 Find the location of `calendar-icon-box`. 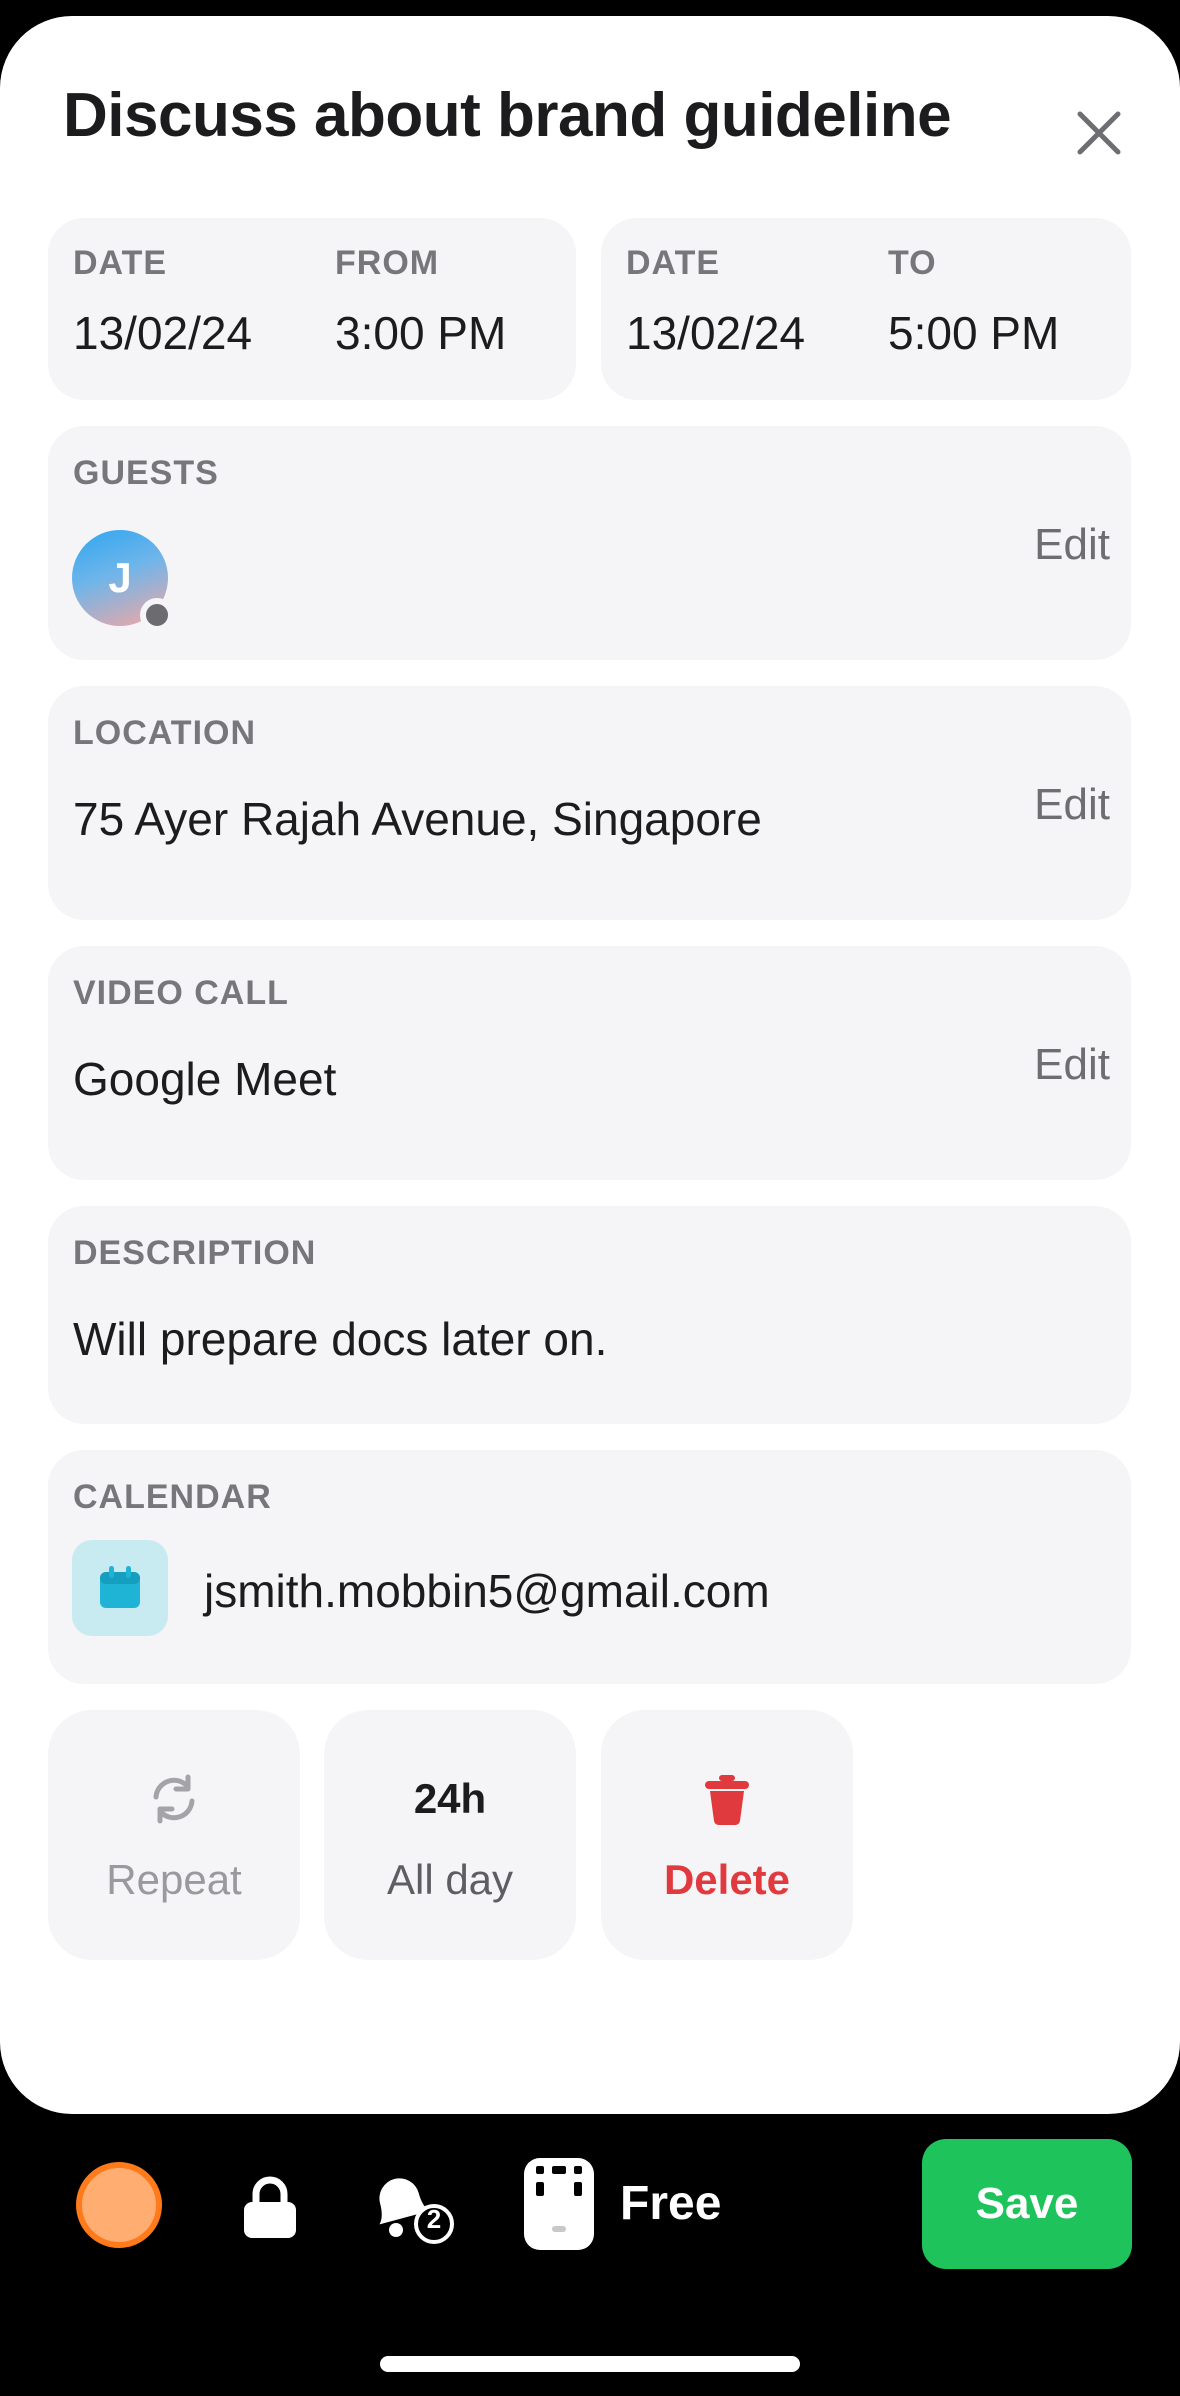

calendar-icon-box is located at coordinates (120, 1588).